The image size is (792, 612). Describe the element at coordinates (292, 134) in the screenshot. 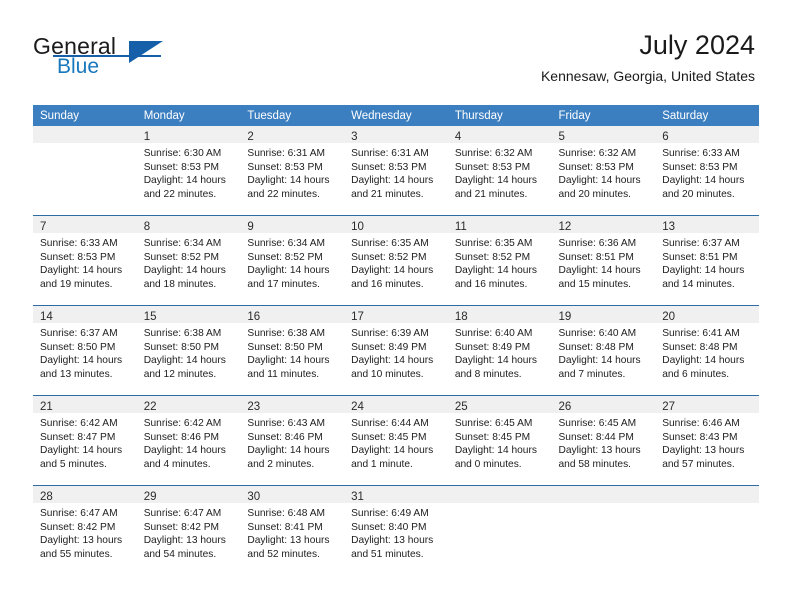

I see `day-number-band: 2` at that location.